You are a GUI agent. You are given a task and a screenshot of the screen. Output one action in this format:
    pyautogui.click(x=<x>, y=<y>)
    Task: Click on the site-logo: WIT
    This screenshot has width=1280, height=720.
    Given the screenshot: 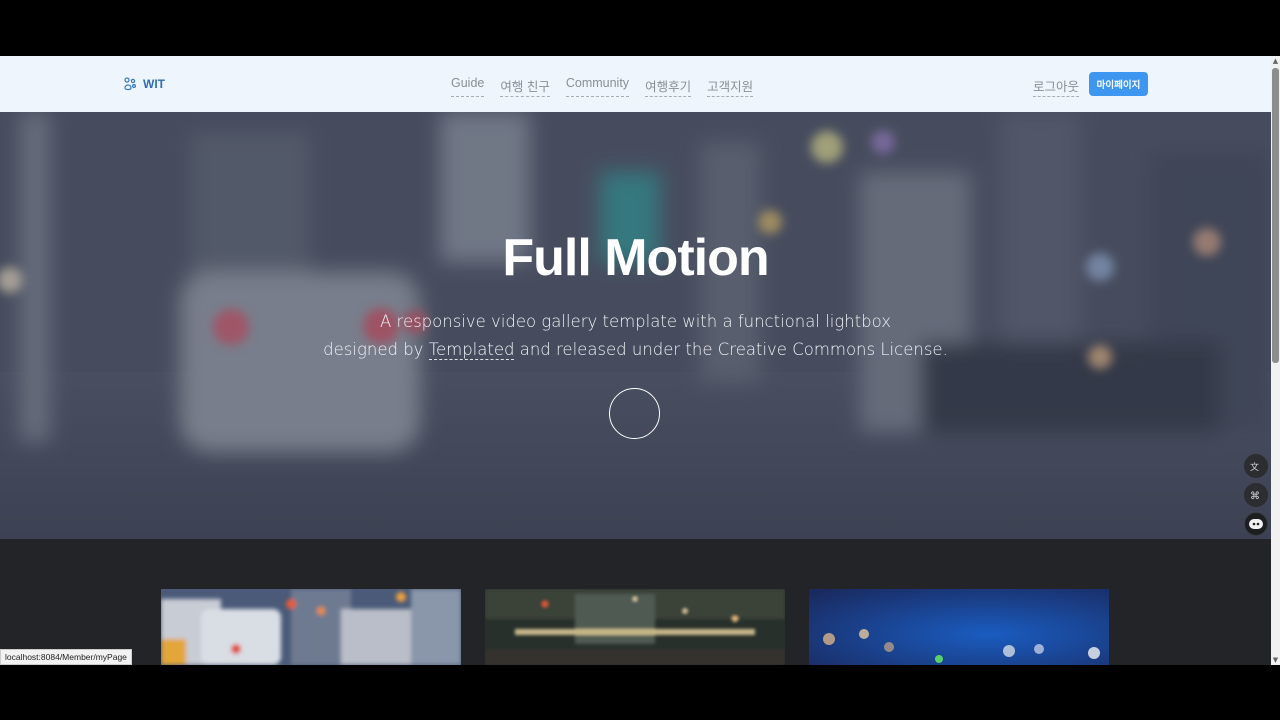 What is the action you would take?
    pyautogui.click(x=143, y=84)
    